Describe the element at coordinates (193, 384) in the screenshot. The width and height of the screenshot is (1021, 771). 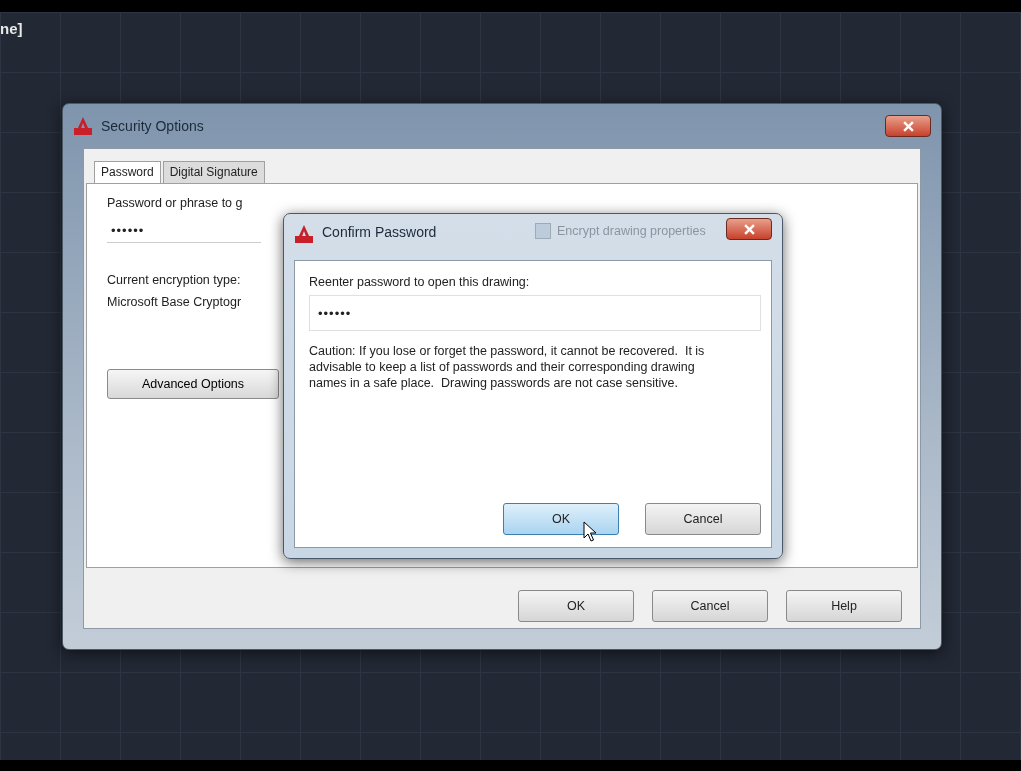
I see `advanced-options-button: Advanced Options` at that location.